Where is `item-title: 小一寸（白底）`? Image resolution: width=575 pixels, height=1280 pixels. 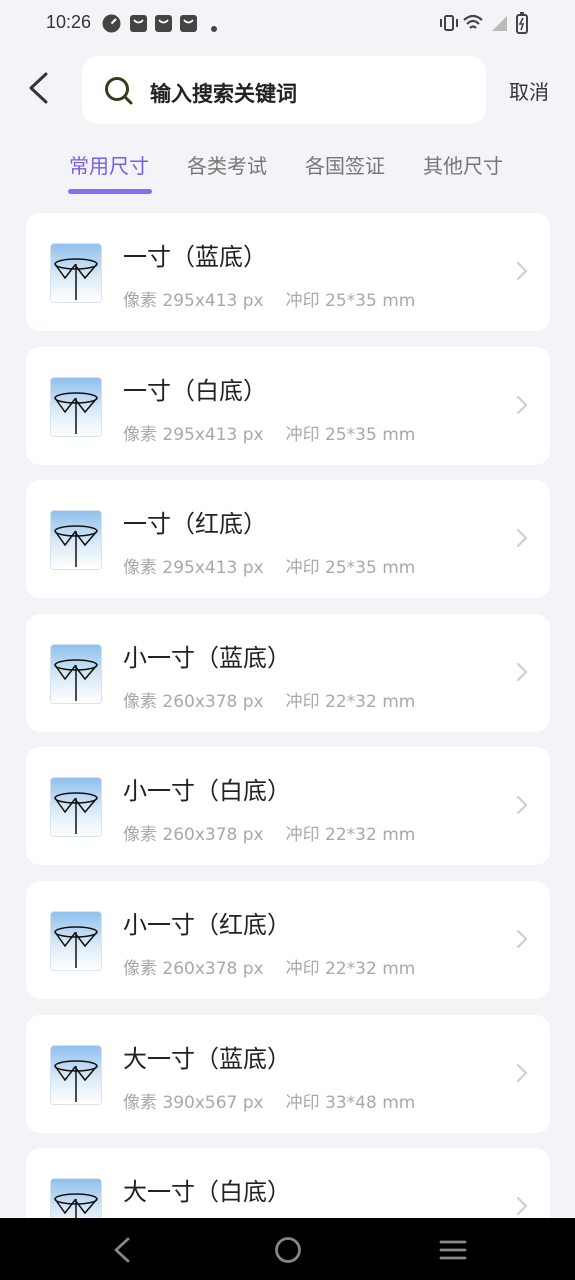
item-title: 小一寸（白底） is located at coordinates (207, 791).